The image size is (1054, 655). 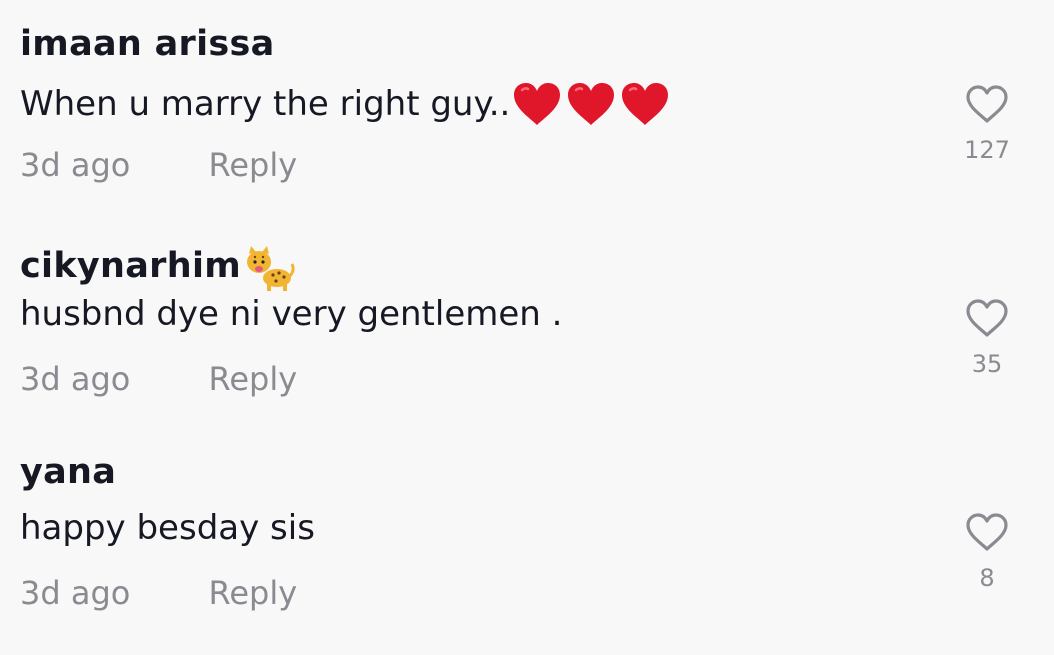 I want to click on hearts-emoji-group, so click(x=591, y=104).